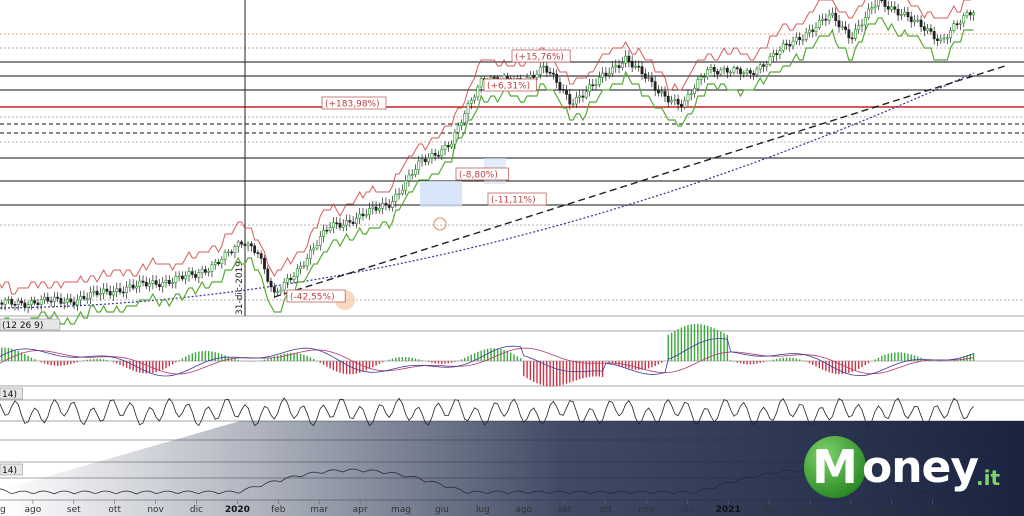  I want to click on x-tick-label: feb, so click(769, 510).